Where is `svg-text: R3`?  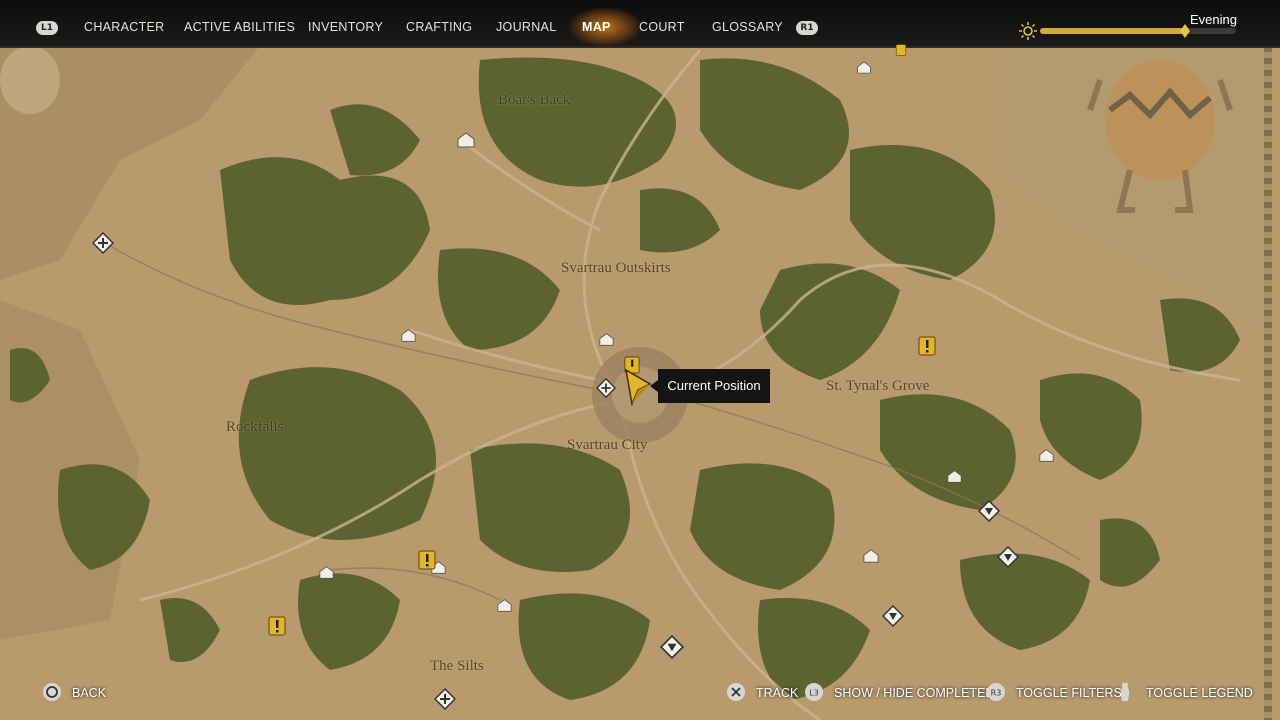
svg-text: R3 is located at coordinates (996, 693).